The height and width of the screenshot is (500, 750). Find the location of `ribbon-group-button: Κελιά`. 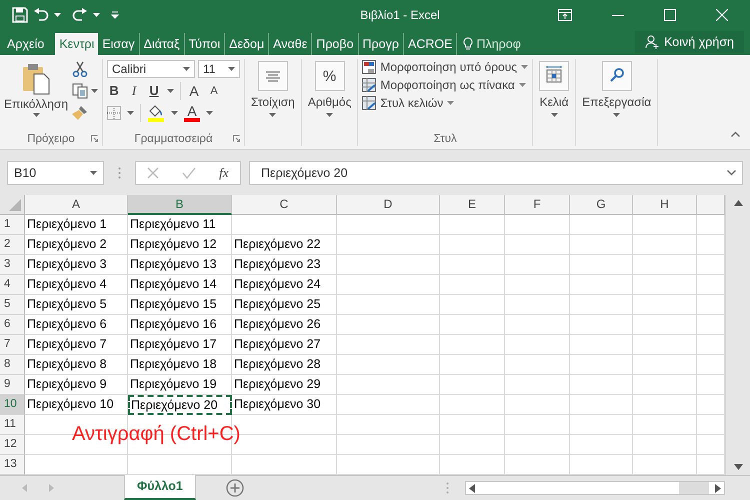

ribbon-group-button: Κελιά is located at coordinates (554, 102).